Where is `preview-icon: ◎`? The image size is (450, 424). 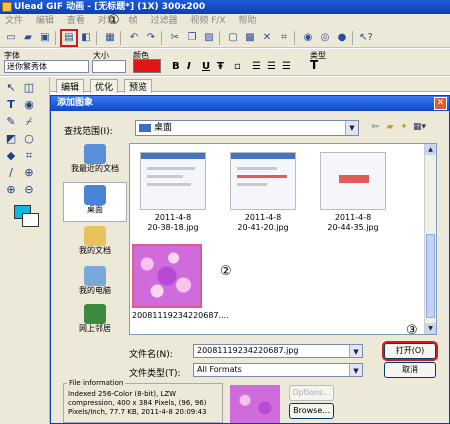 preview-icon: ◎ is located at coordinates (325, 38).